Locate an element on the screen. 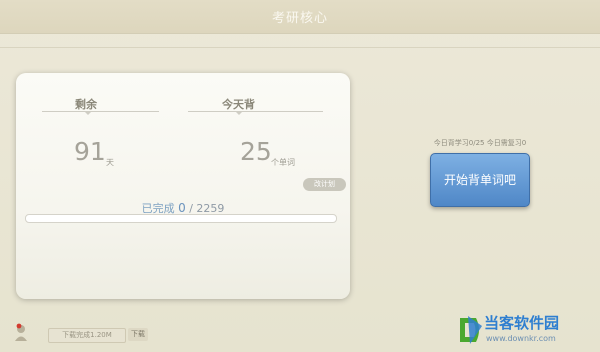 The height and width of the screenshot is (352, 600). today-divider is located at coordinates (255, 111).